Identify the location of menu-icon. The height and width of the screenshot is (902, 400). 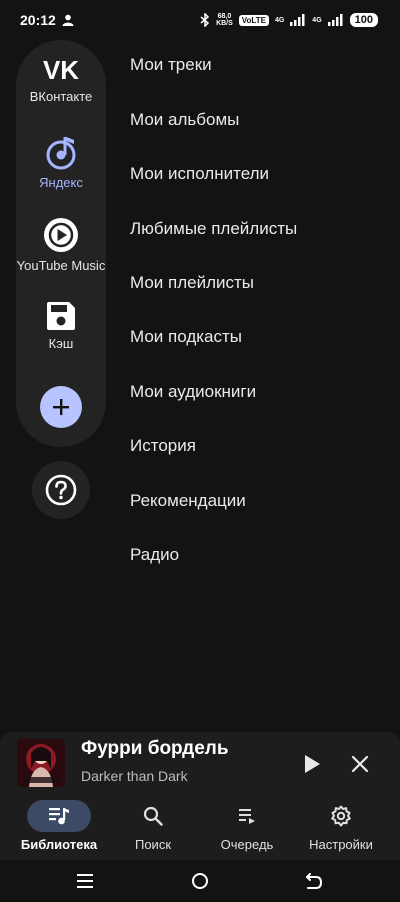
(85, 881).